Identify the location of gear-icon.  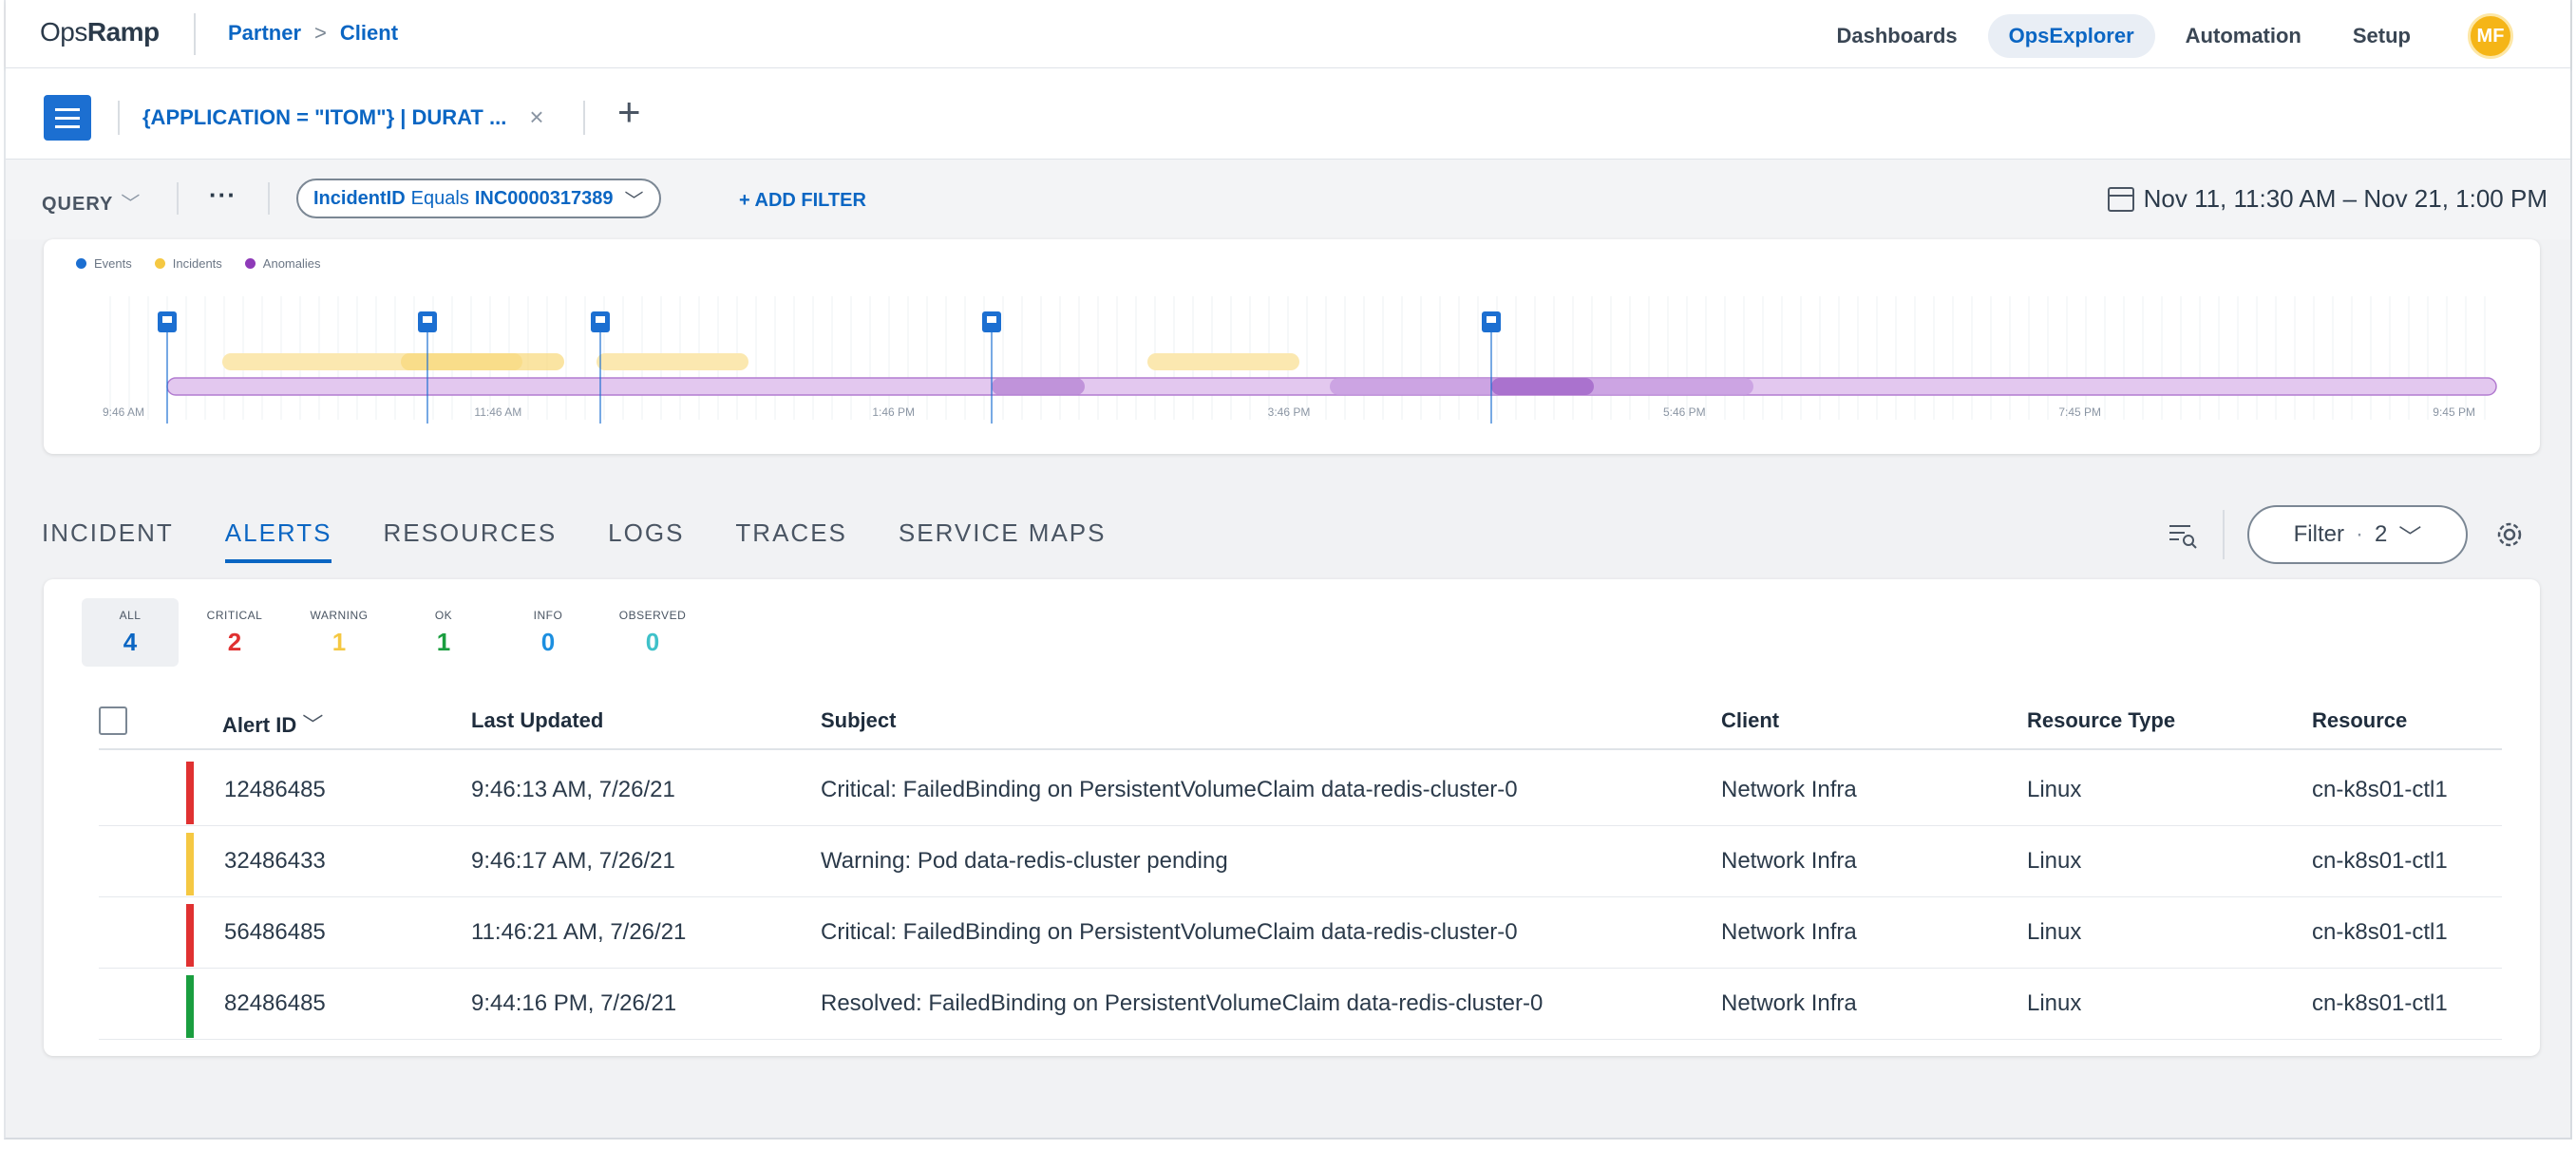
(2510, 535).